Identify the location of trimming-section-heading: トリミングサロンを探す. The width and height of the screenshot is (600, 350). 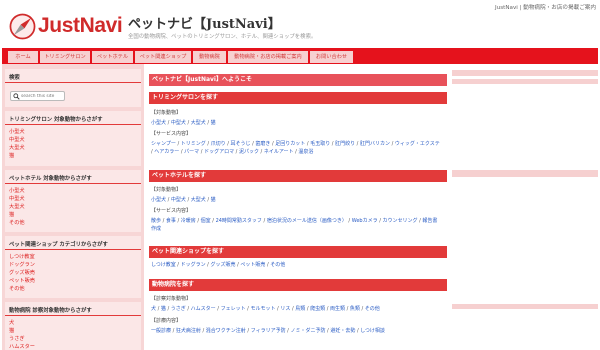
(298, 98).